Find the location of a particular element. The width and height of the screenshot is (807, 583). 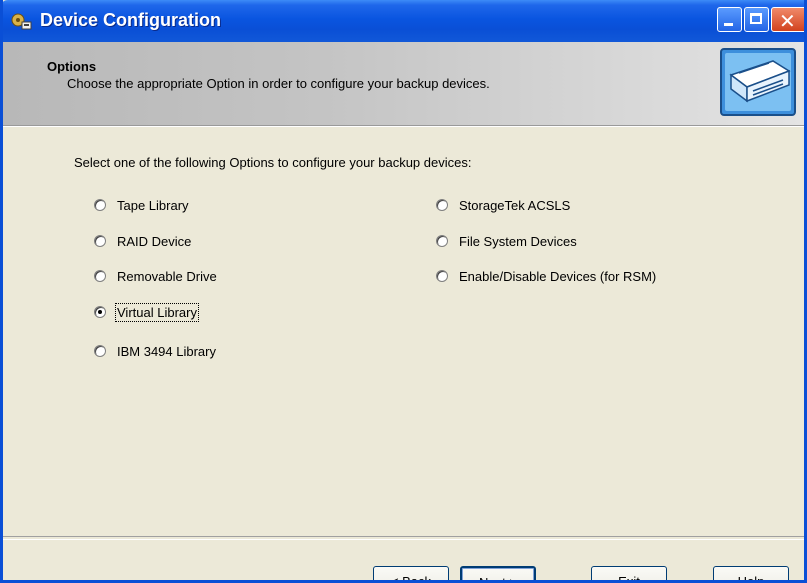

radio-dot is located at coordinates (100, 312).